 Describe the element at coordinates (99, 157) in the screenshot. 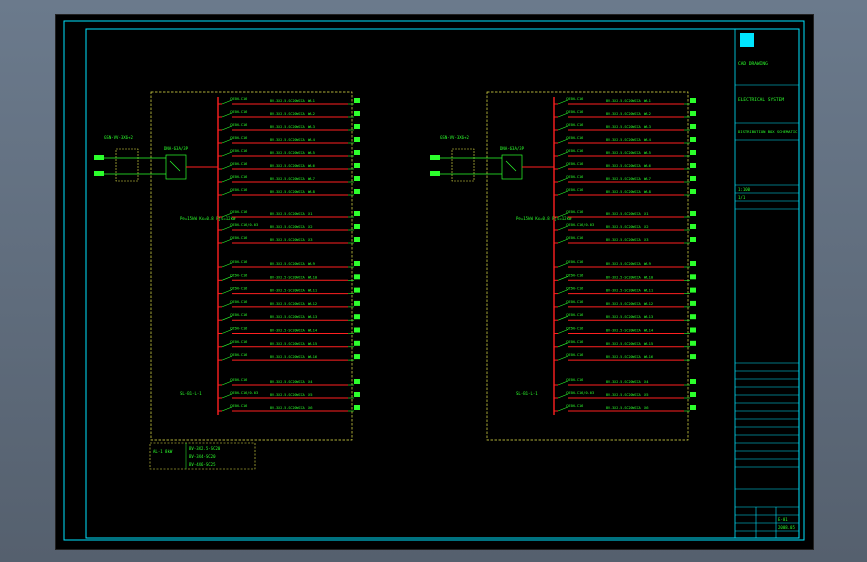

I see `incoming-terminal-l` at that location.